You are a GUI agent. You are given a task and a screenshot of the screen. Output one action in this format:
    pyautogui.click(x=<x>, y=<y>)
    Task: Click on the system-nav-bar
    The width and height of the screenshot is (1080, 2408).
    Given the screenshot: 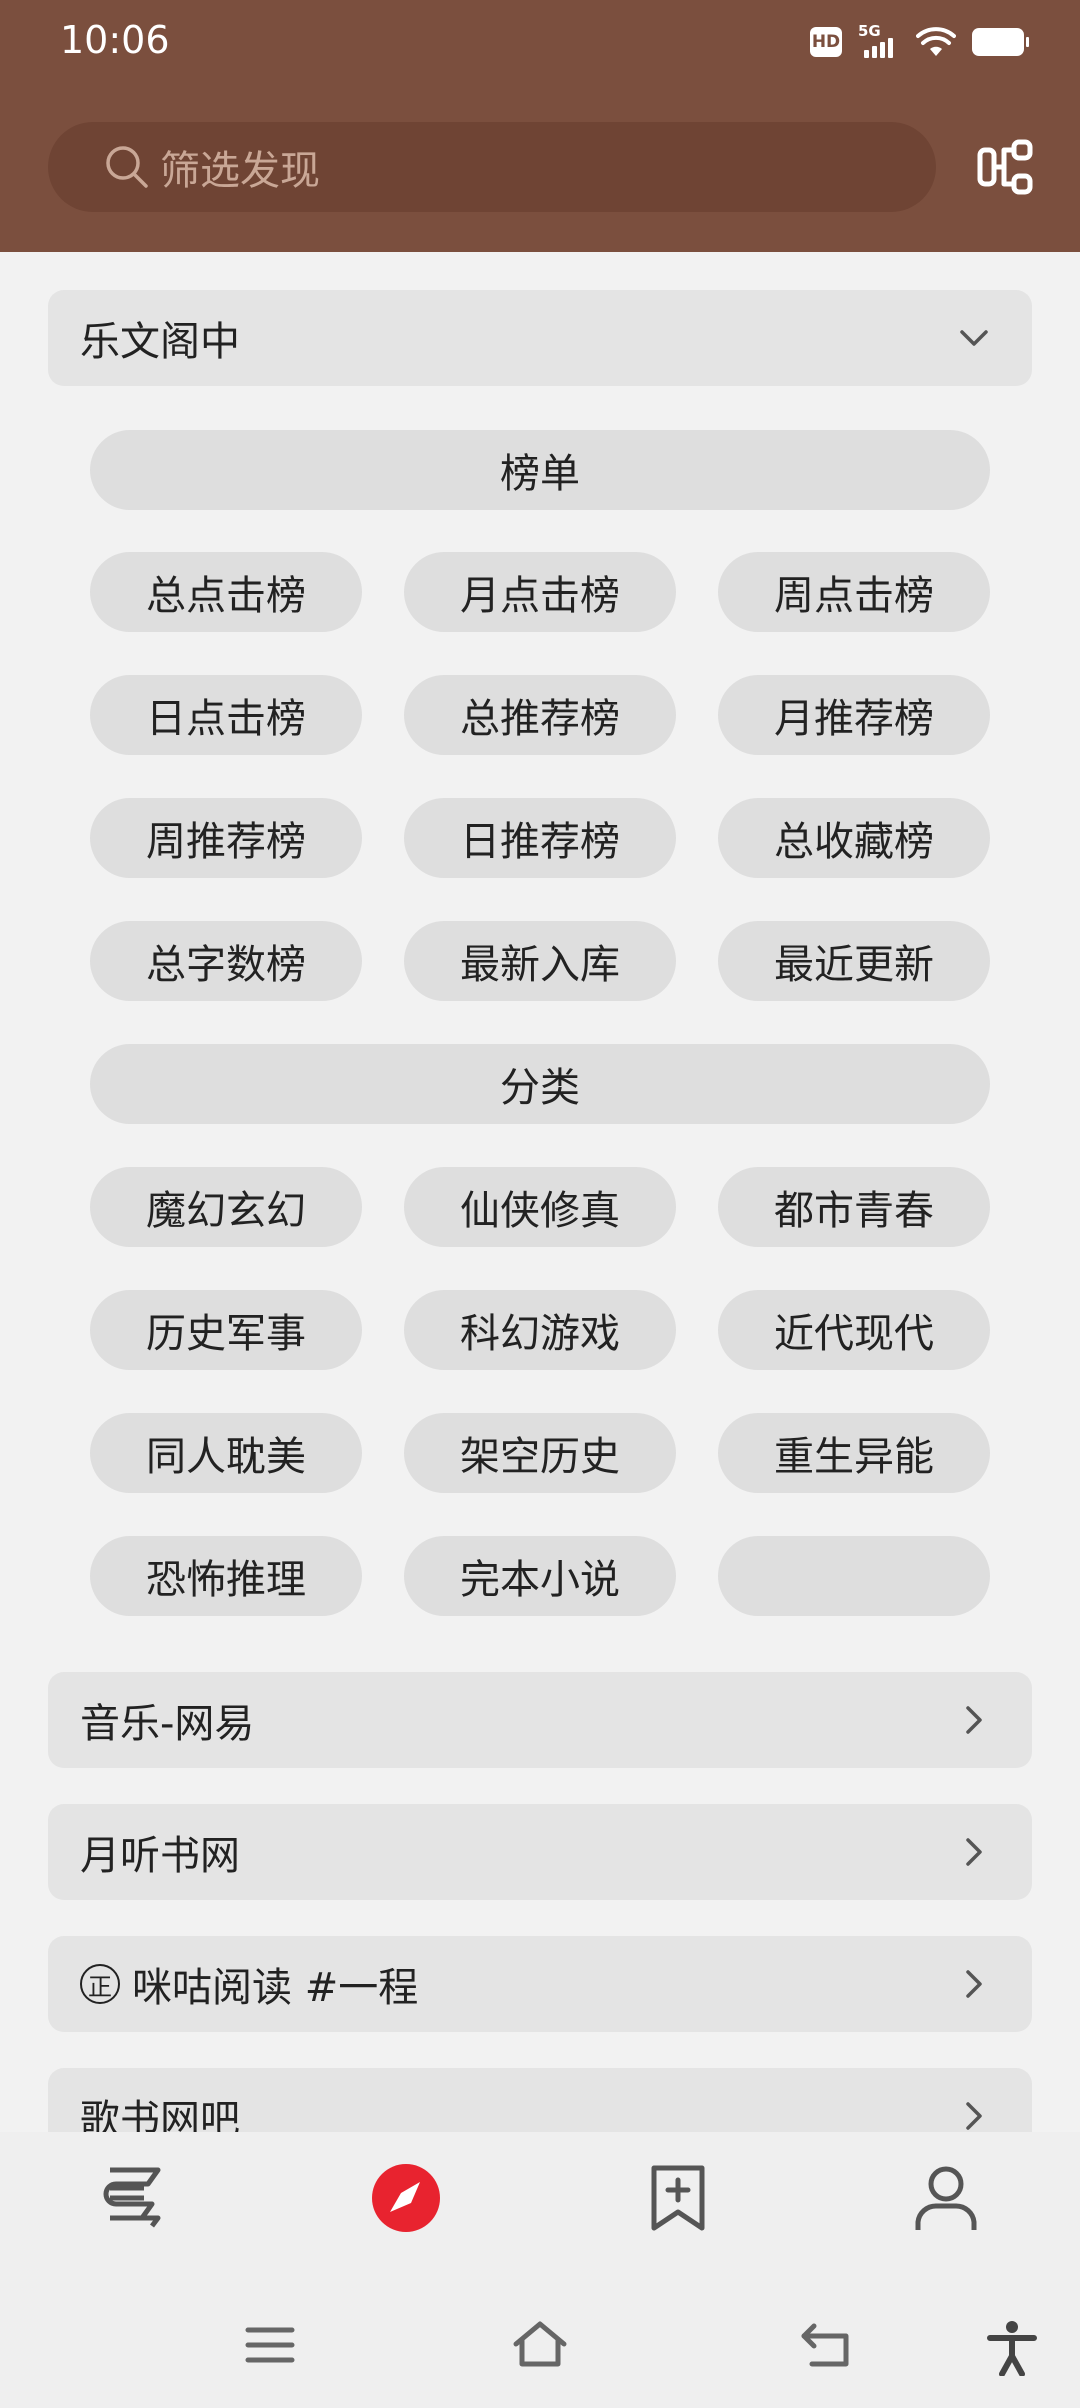 What is the action you would take?
    pyautogui.click(x=540, y=2345)
    